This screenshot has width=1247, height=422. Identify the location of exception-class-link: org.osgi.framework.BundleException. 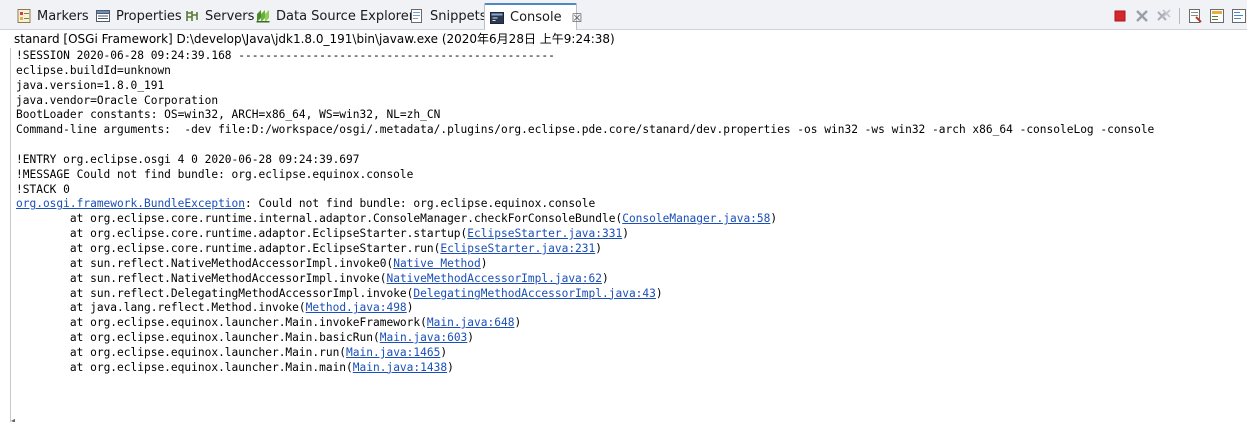
(130, 203).